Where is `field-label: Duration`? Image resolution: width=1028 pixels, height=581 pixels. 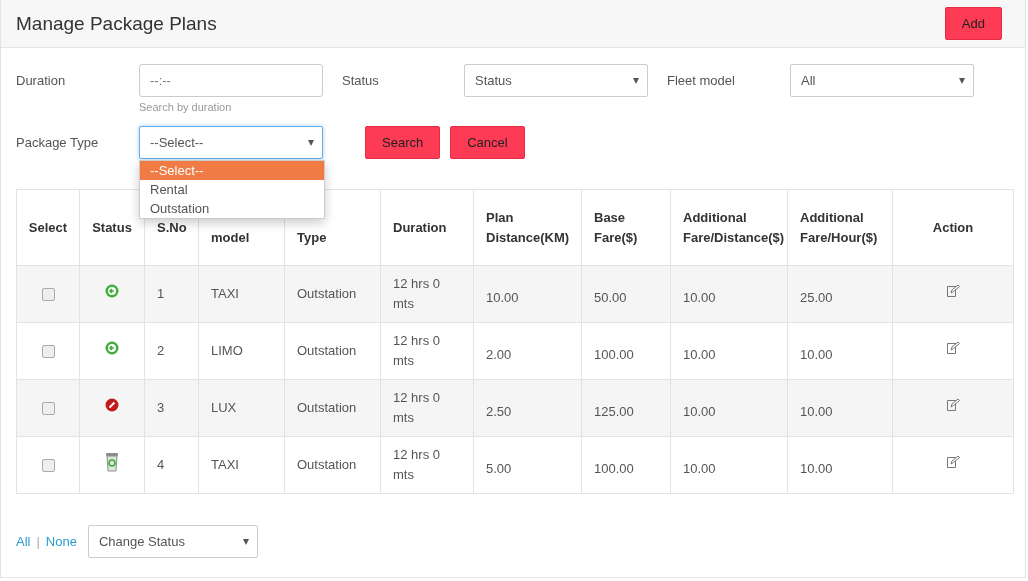
field-label: Duration is located at coordinates (41, 80).